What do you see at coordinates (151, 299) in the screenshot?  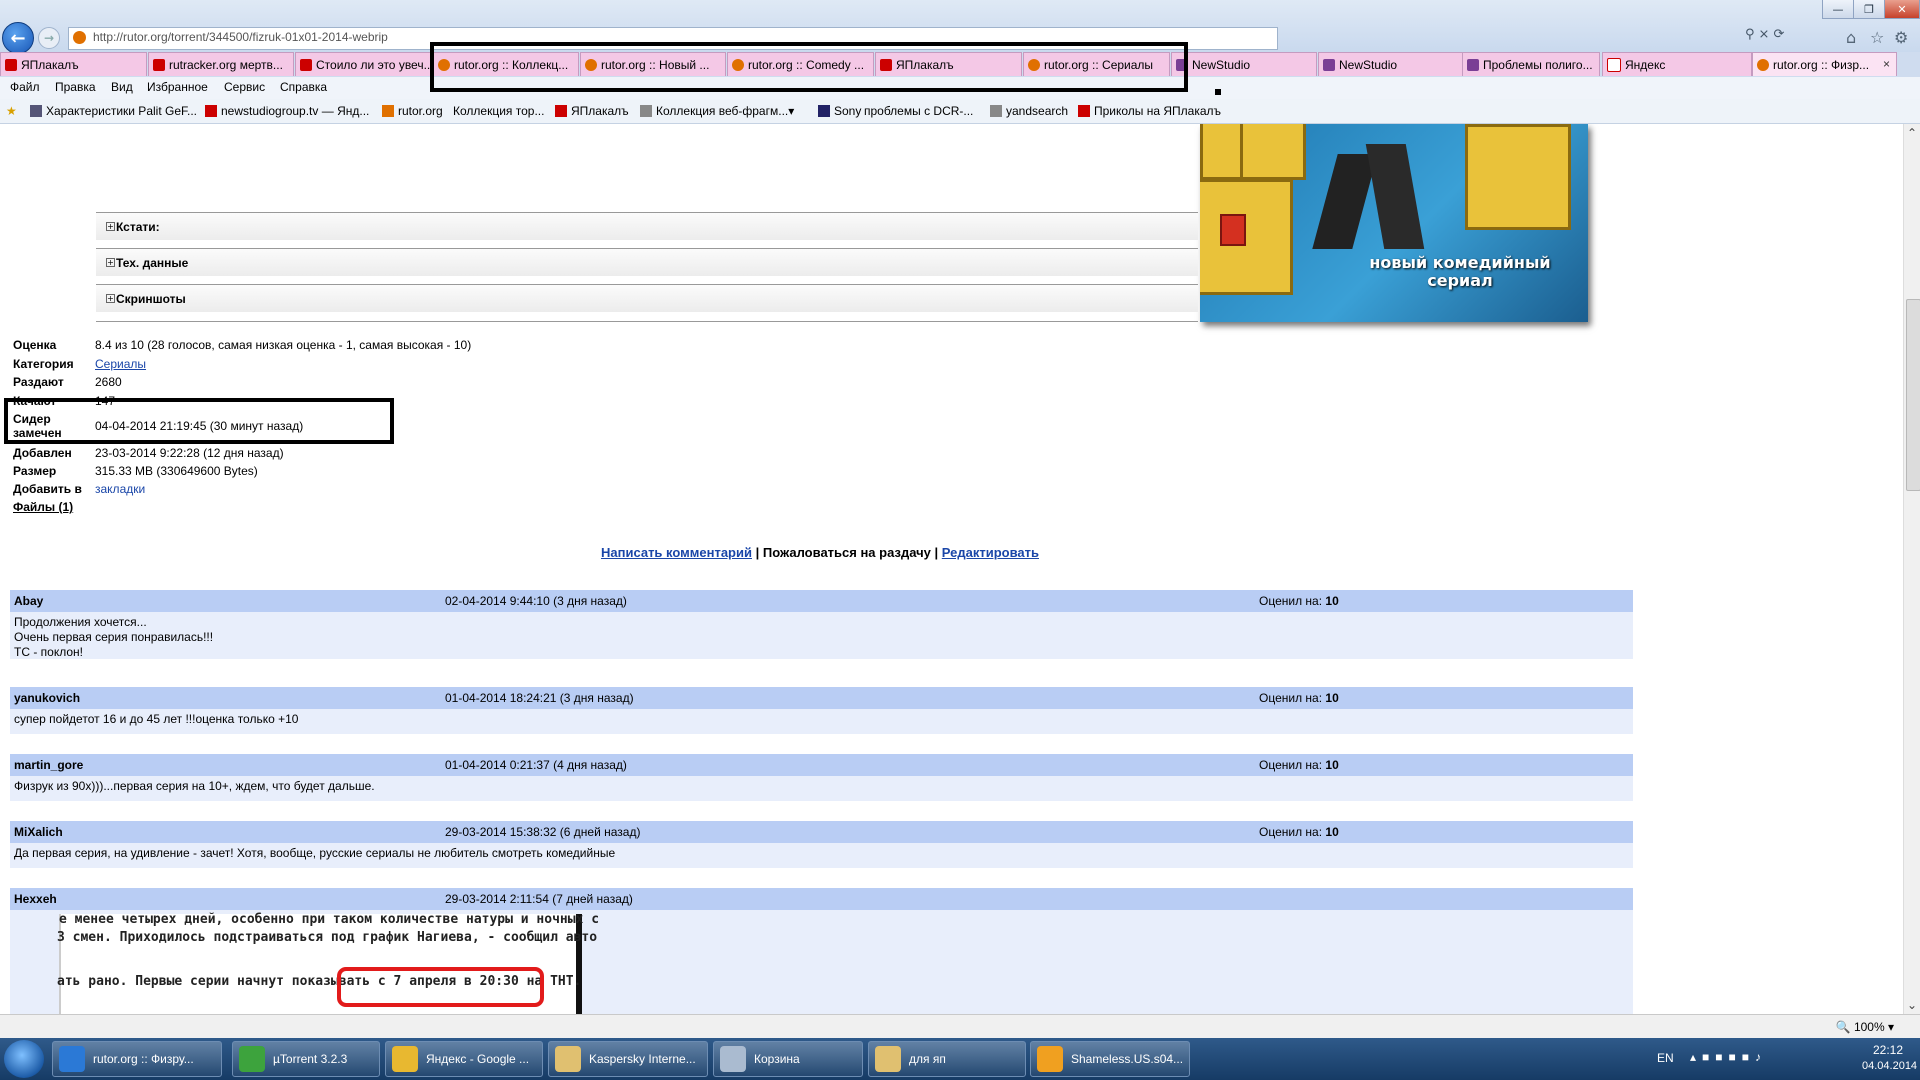 I see `spoiler-label: Скриншоты` at bounding box center [151, 299].